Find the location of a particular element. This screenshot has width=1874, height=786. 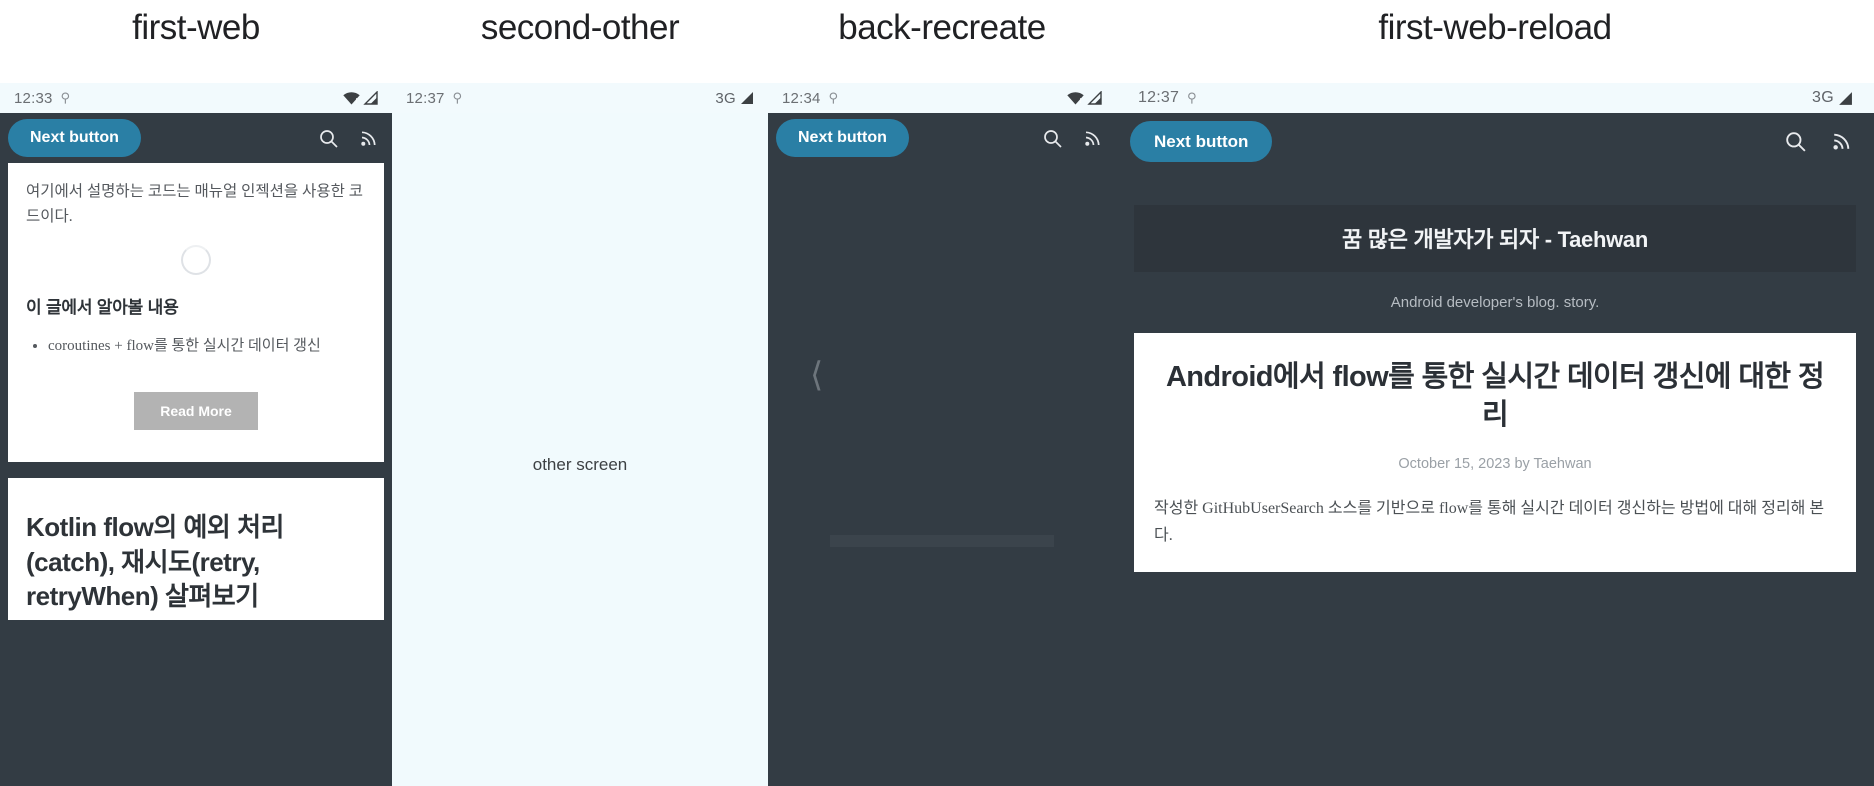

caption-first-web-reload: first-web-reload is located at coordinates (1495, 27).